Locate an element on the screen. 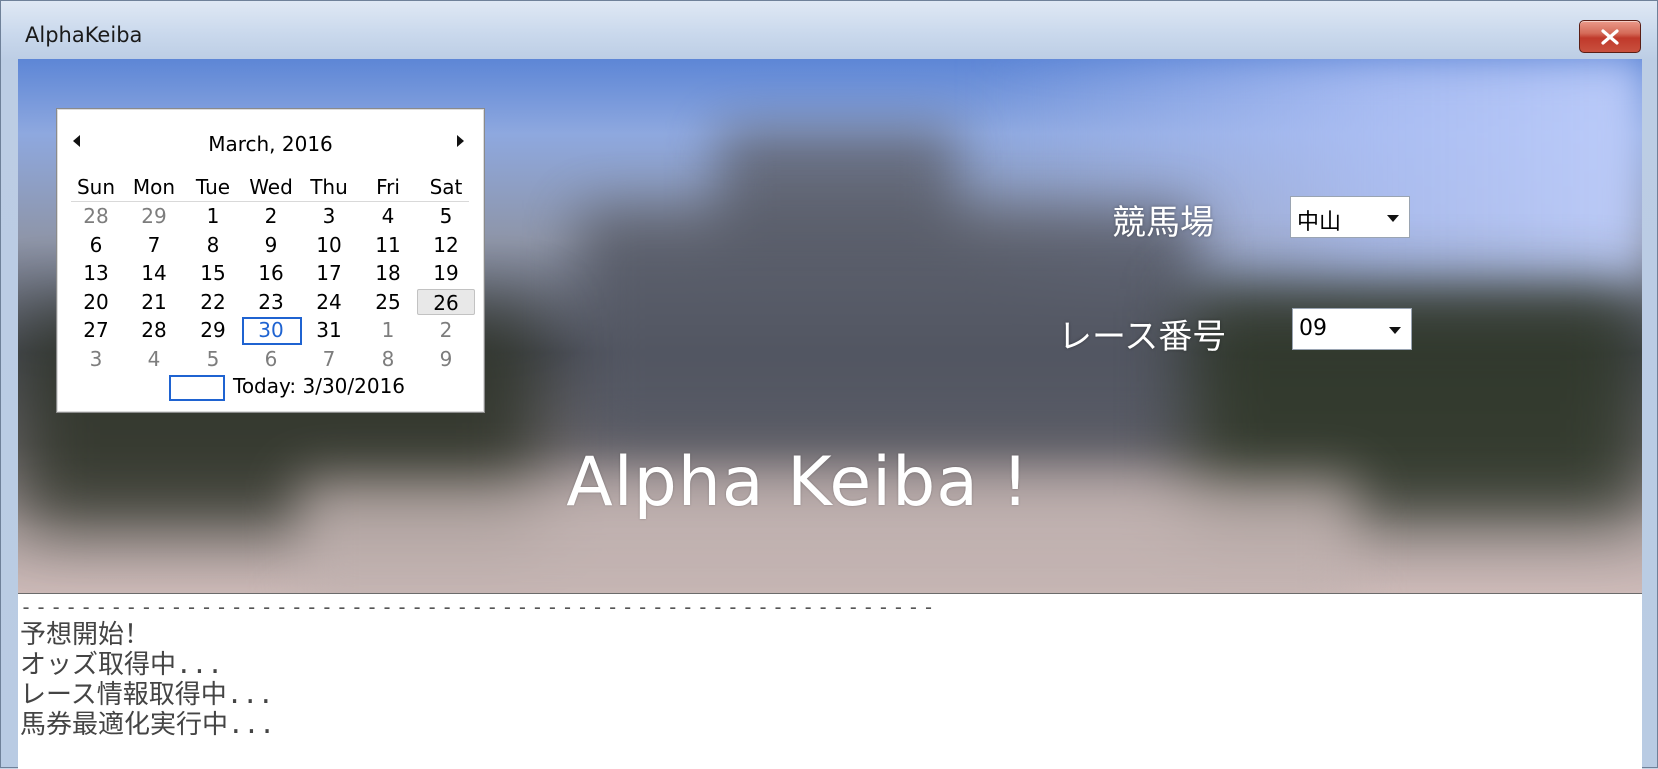 This screenshot has width=1658, height=769. calendar-day: 17 is located at coordinates (329, 273).